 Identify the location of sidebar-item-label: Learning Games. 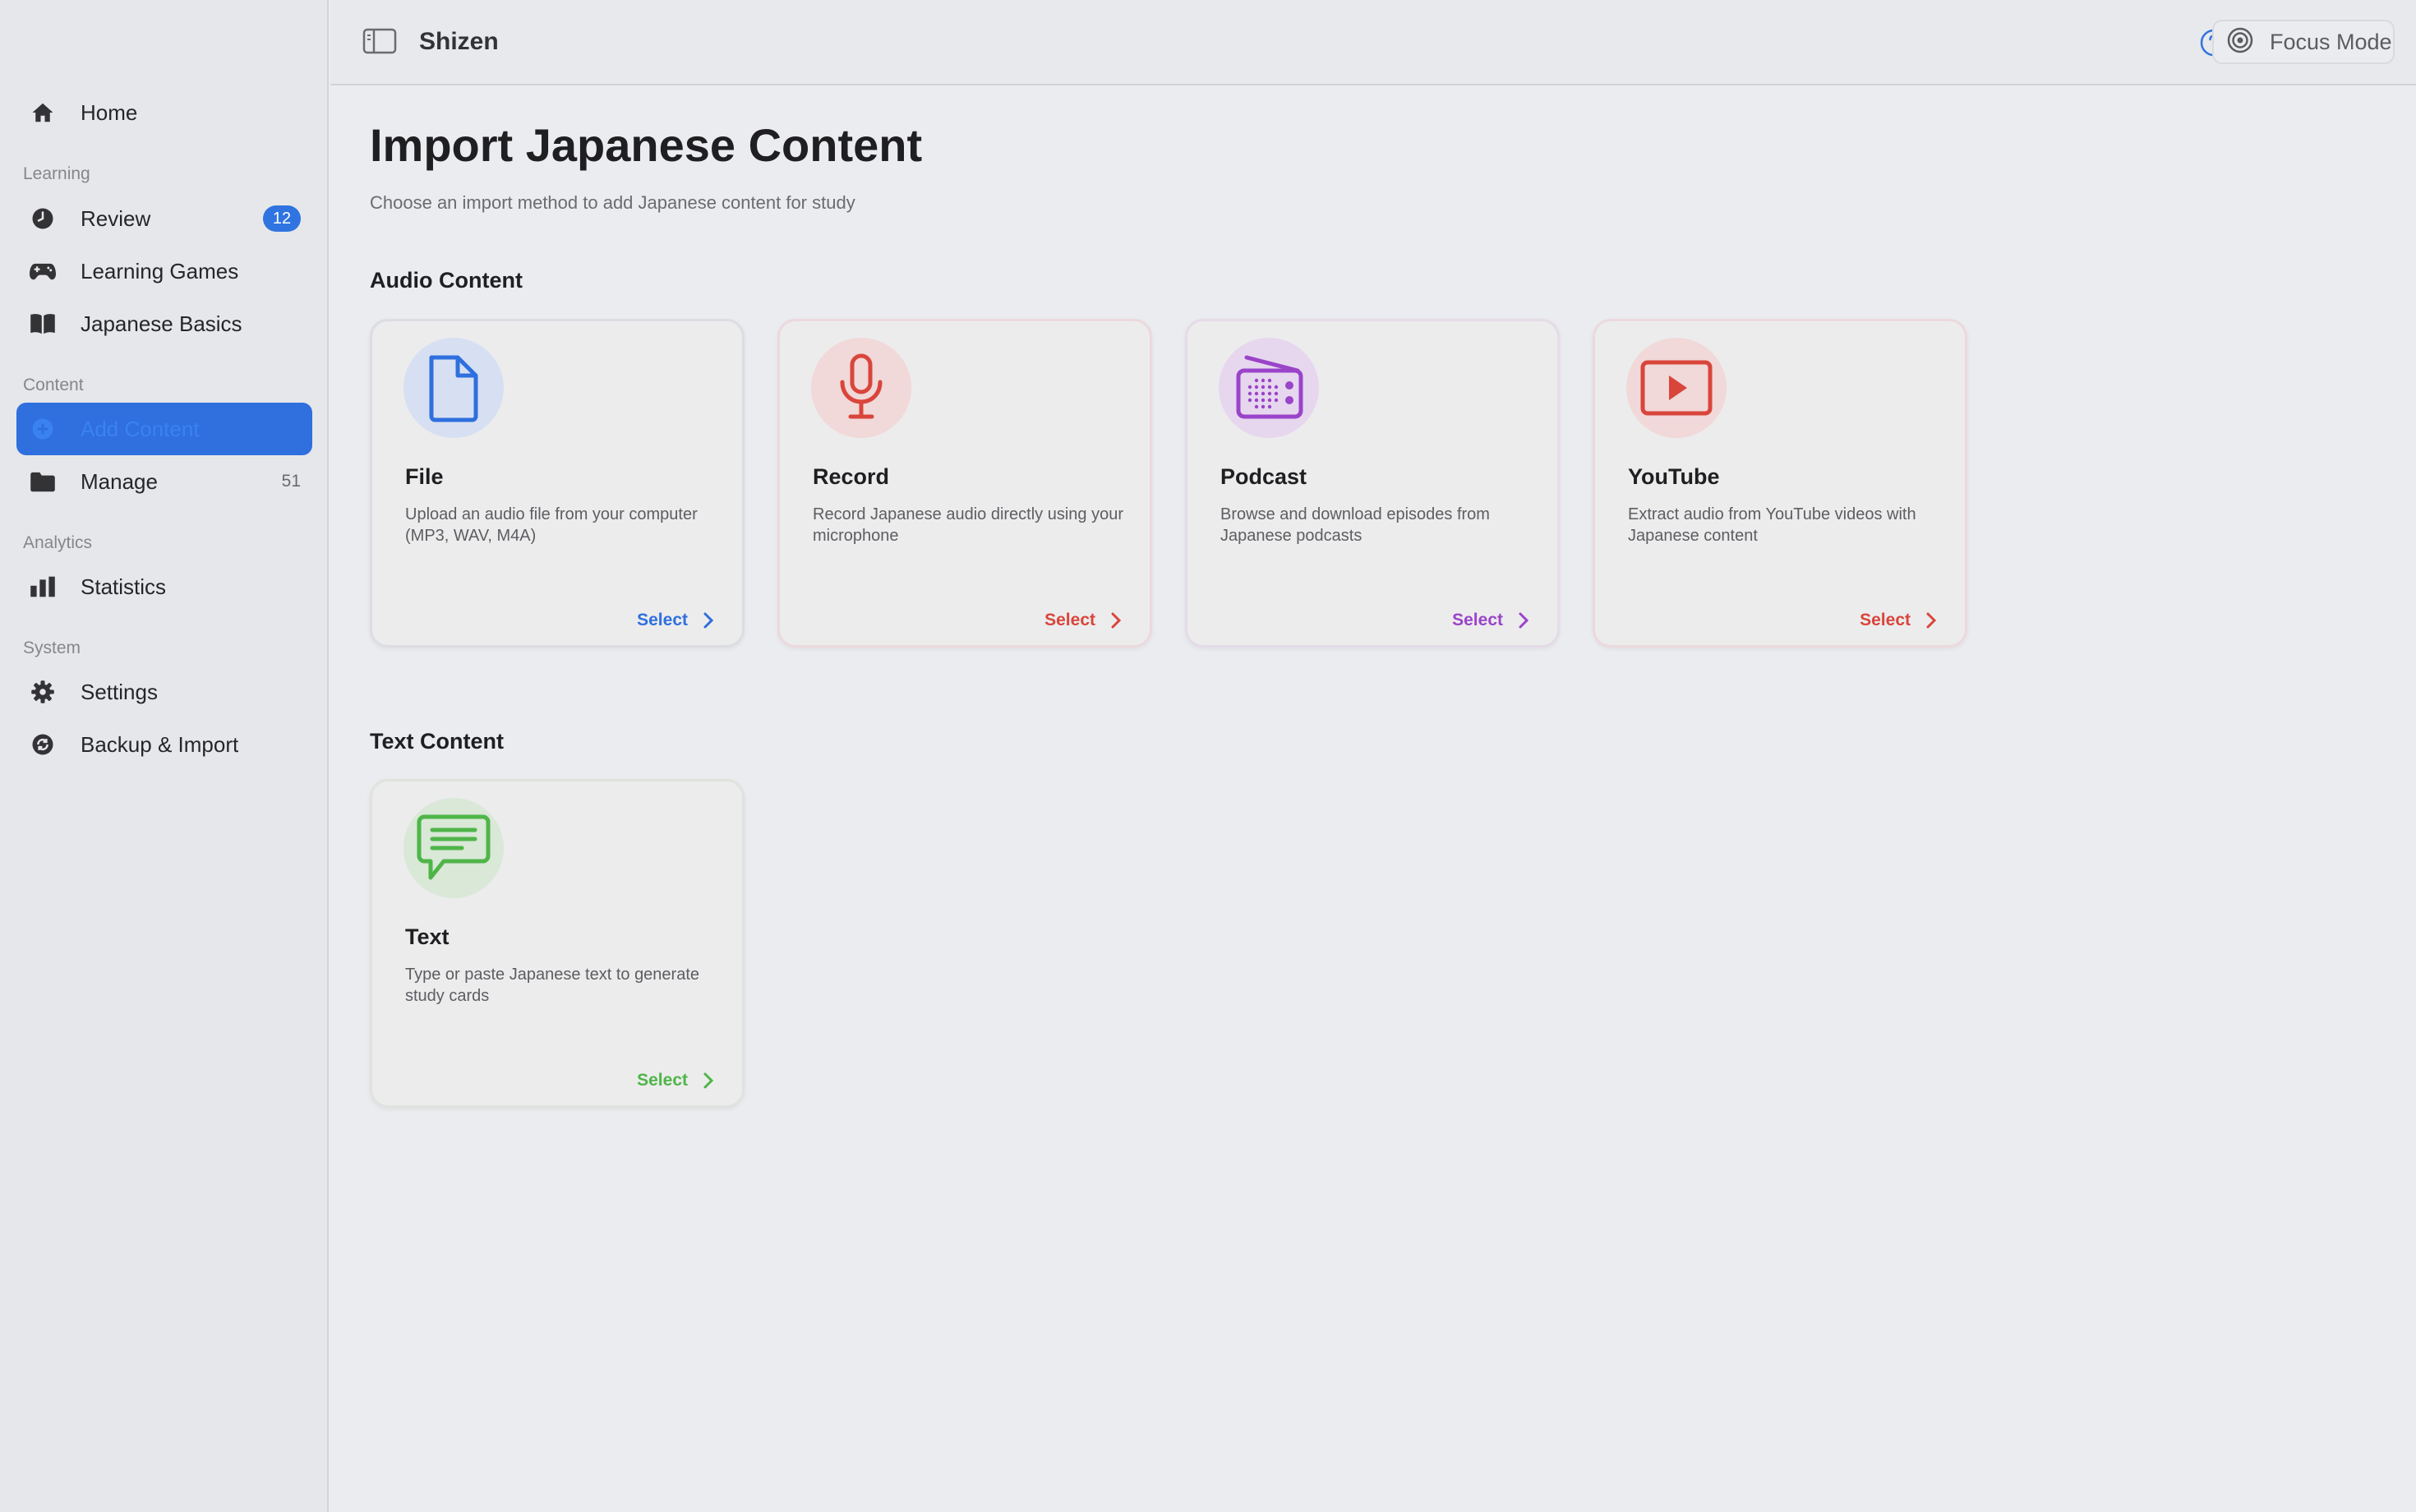
(160, 271).